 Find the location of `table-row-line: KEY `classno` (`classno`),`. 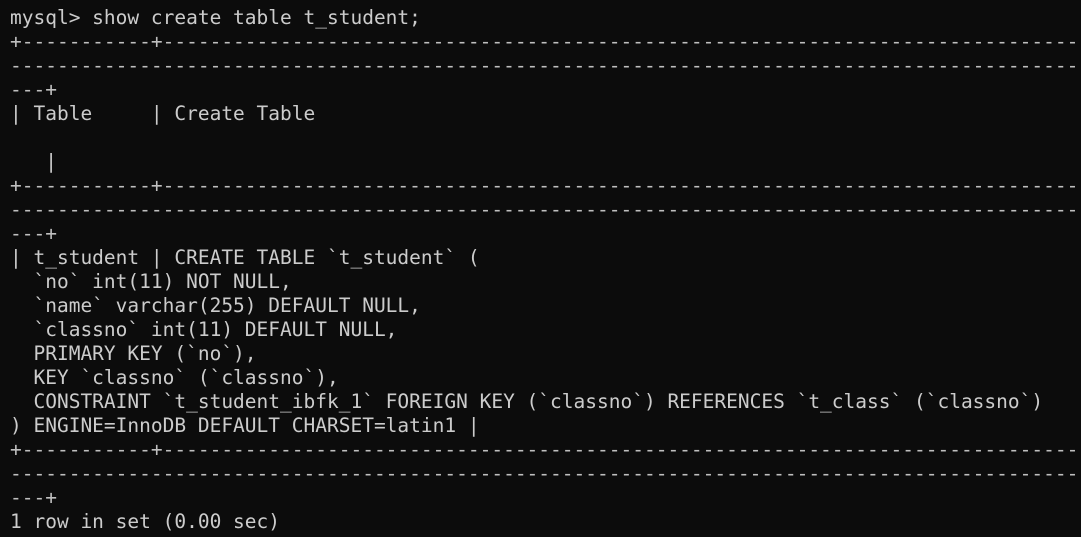

table-row-line: KEY `classno` (`classno`), is located at coordinates (174, 377).